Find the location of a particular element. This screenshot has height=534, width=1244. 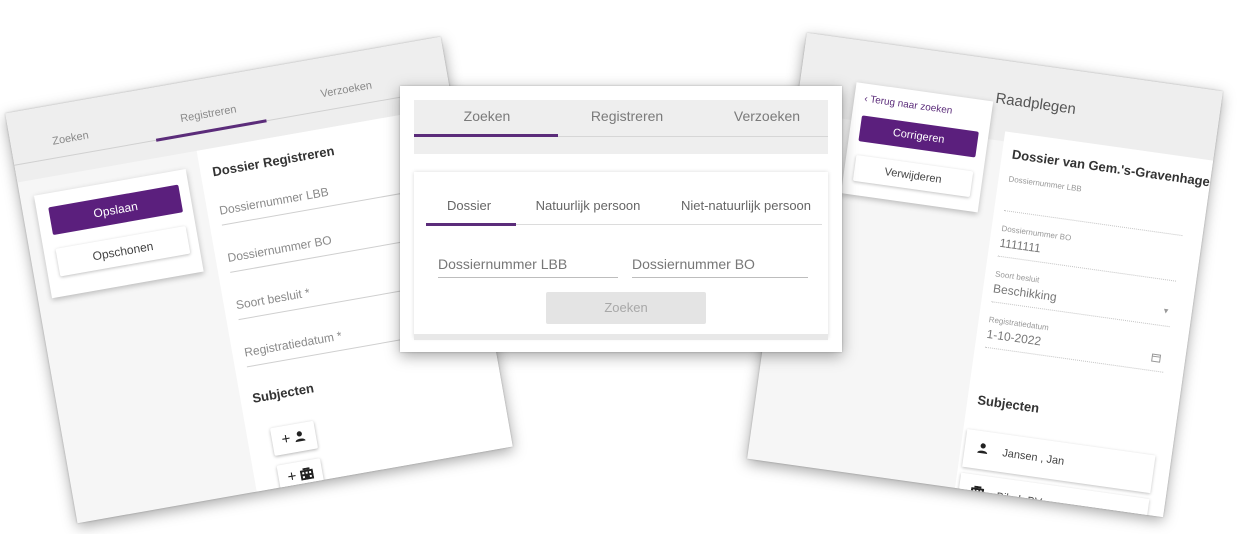

subject-name: Bibob BV is located at coordinates (1019, 500).